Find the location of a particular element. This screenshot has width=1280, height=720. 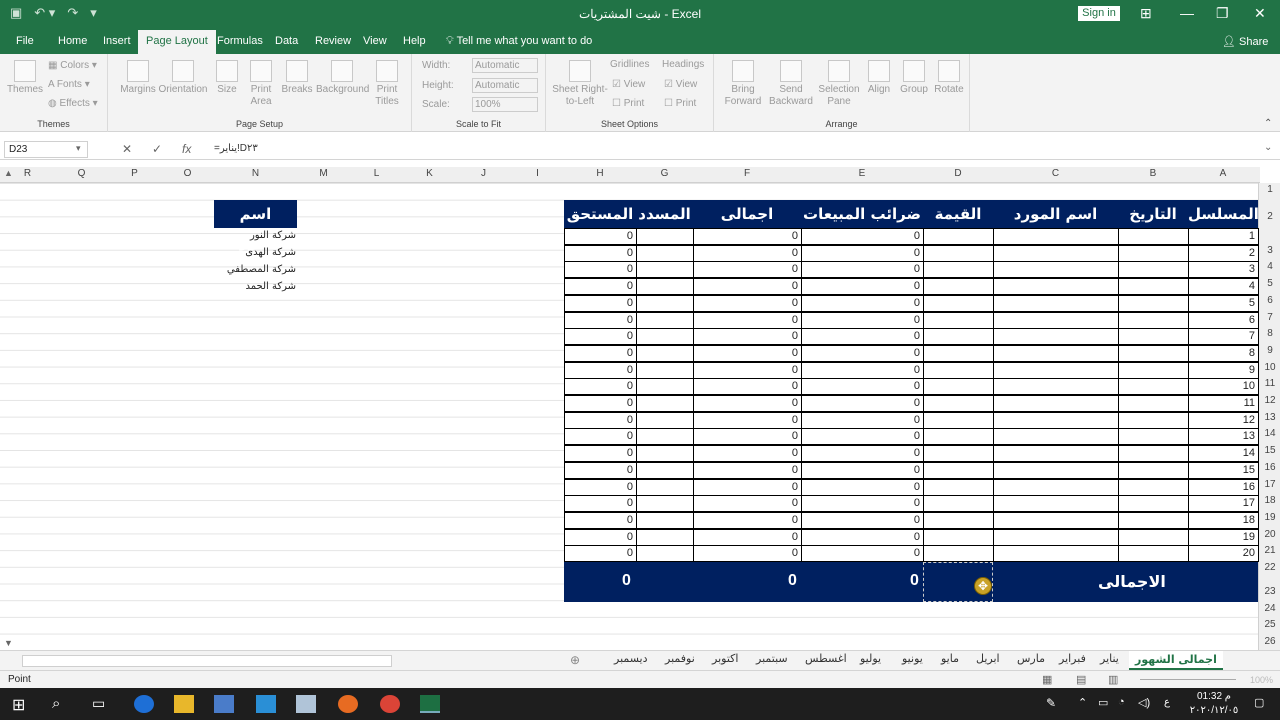

cell-serial: 17 is located at coordinates (1223, 504).